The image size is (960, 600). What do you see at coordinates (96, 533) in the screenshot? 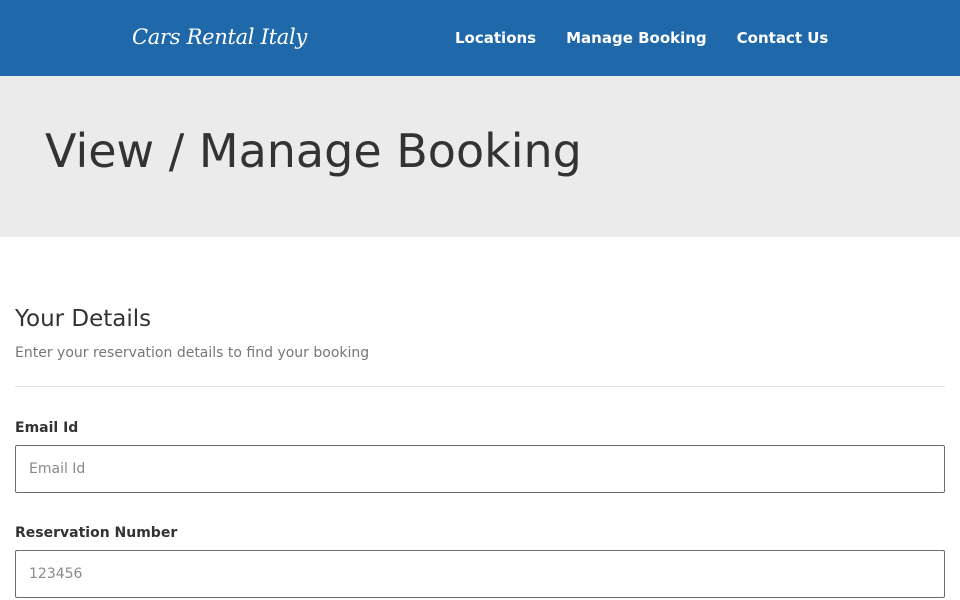
I see `reservation-number-label: Reservation Number` at bounding box center [96, 533].